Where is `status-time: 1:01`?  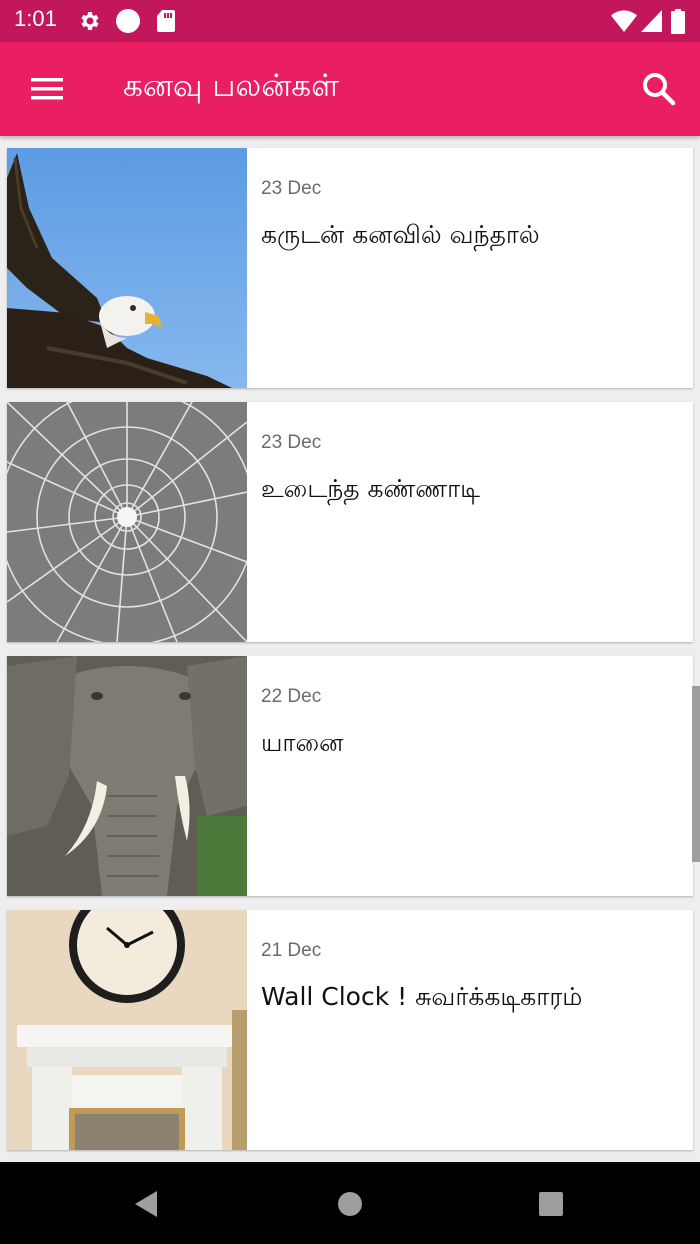
status-time: 1:01 is located at coordinates (35, 18).